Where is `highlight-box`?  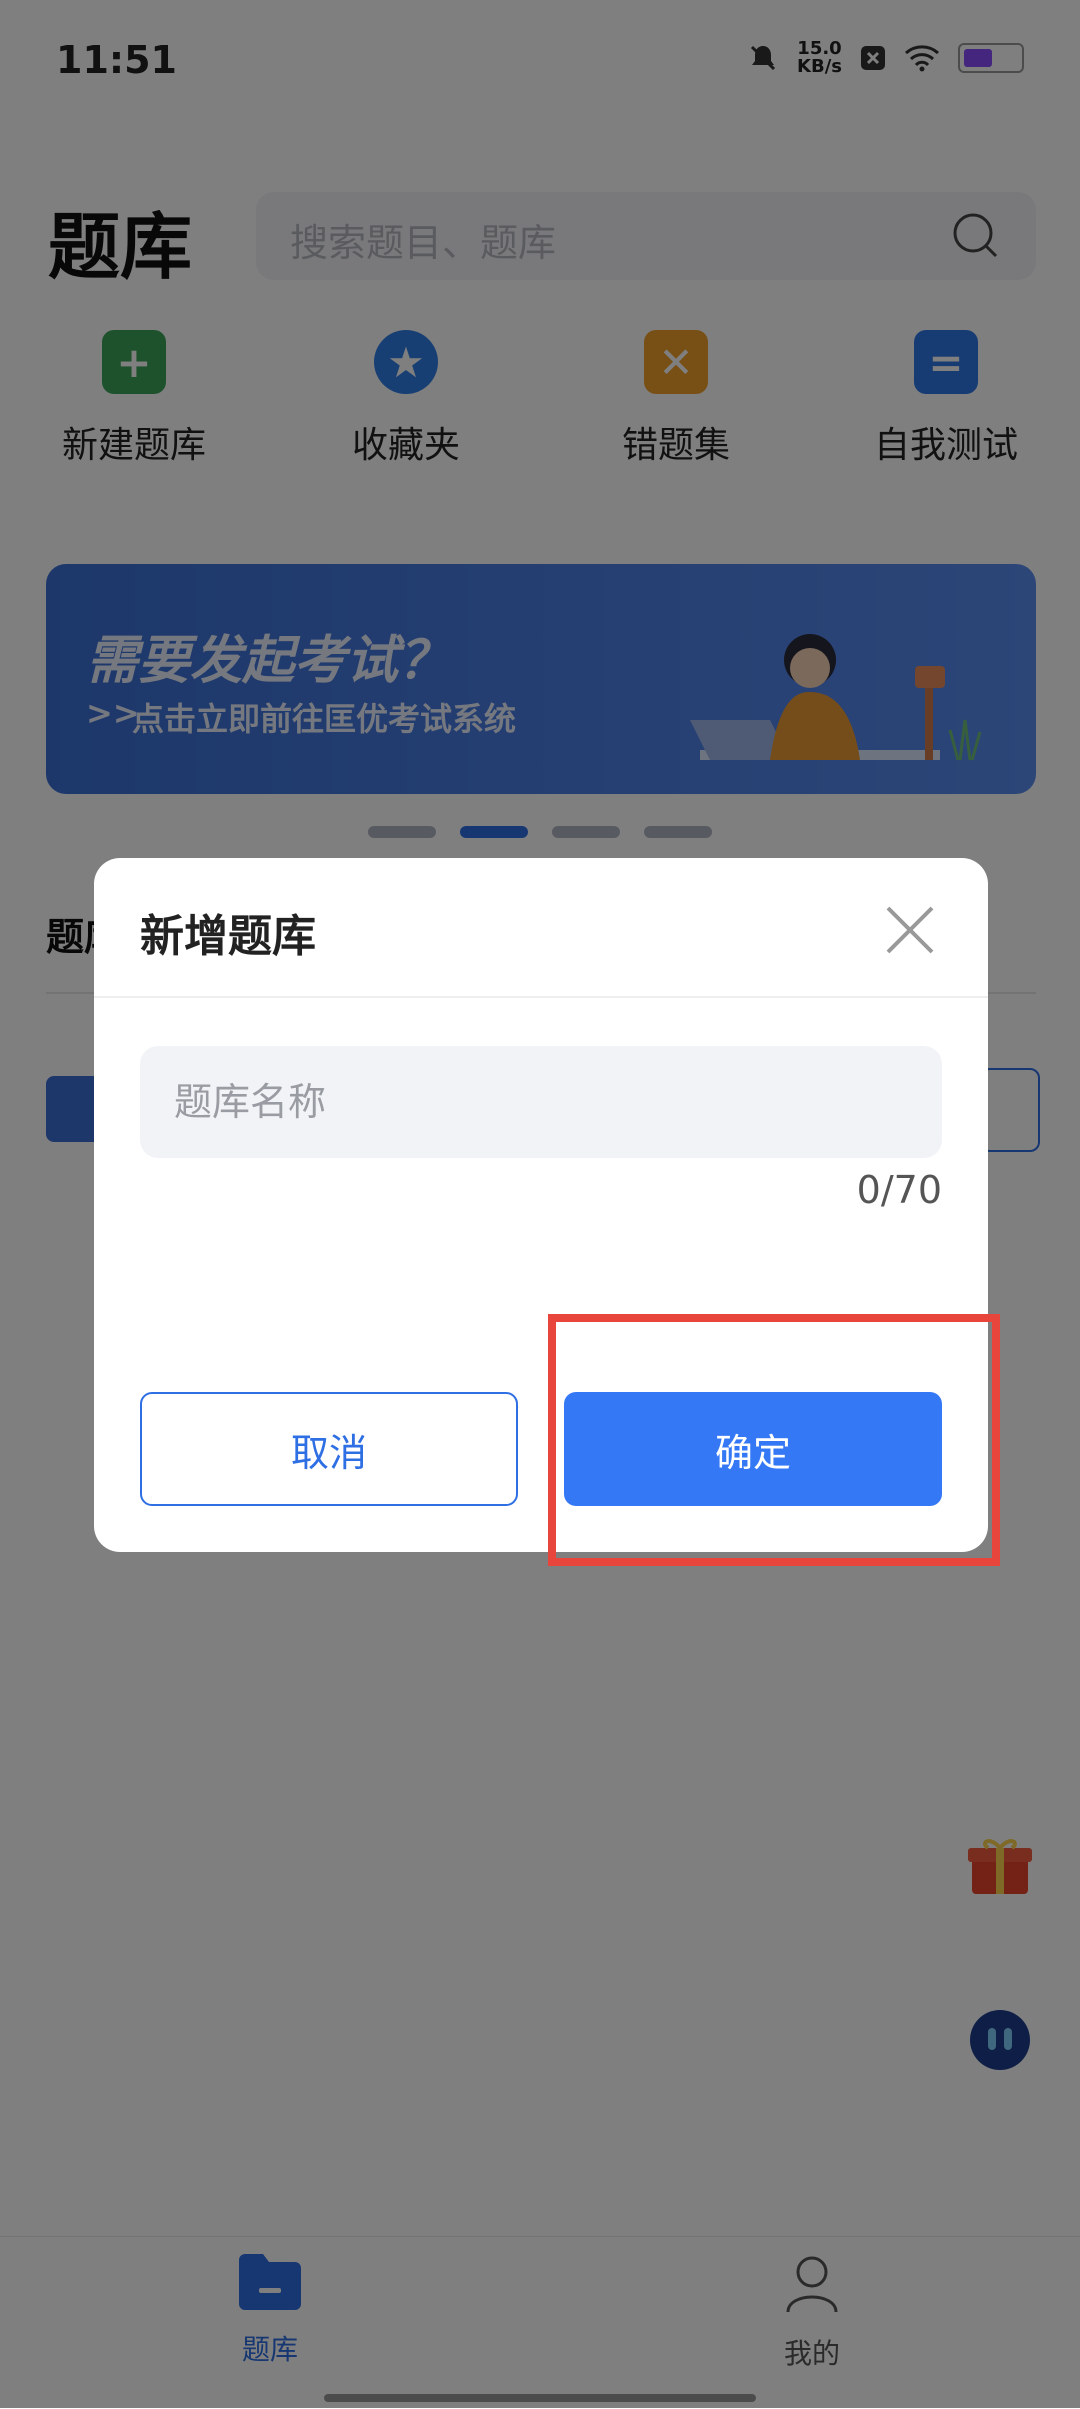 highlight-box is located at coordinates (774, 1440).